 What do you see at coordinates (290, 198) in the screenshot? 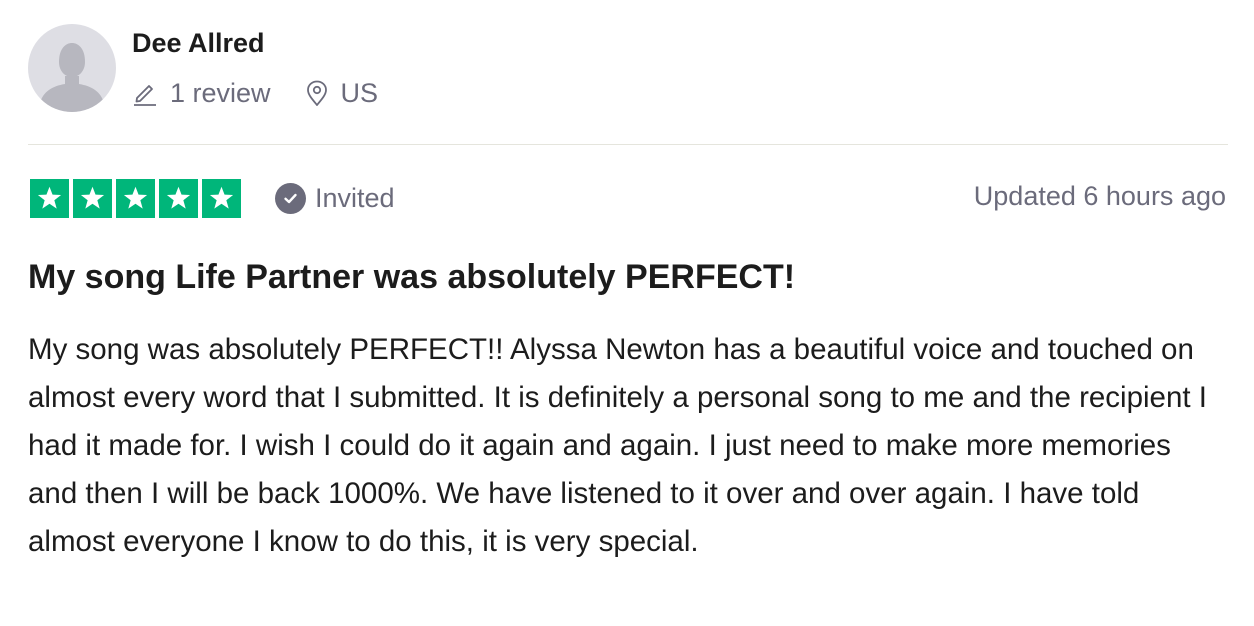
I see `check-circle-icon` at bounding box center [290, 198].